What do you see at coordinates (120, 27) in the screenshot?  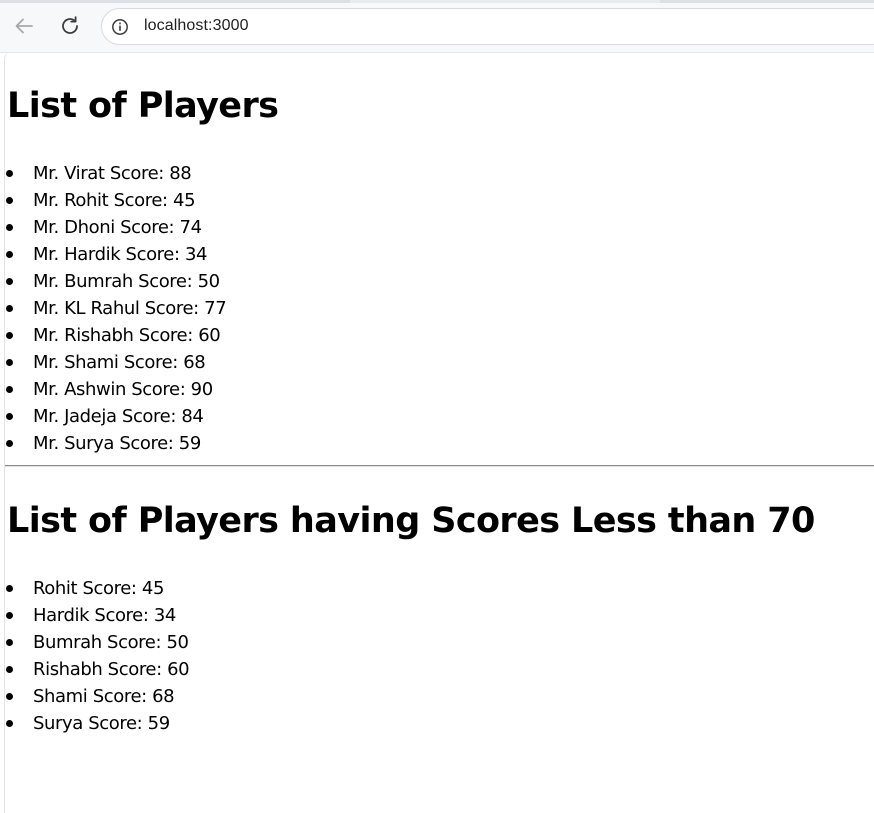 I see `info-circle-icon` at bounding box center [120, 27].